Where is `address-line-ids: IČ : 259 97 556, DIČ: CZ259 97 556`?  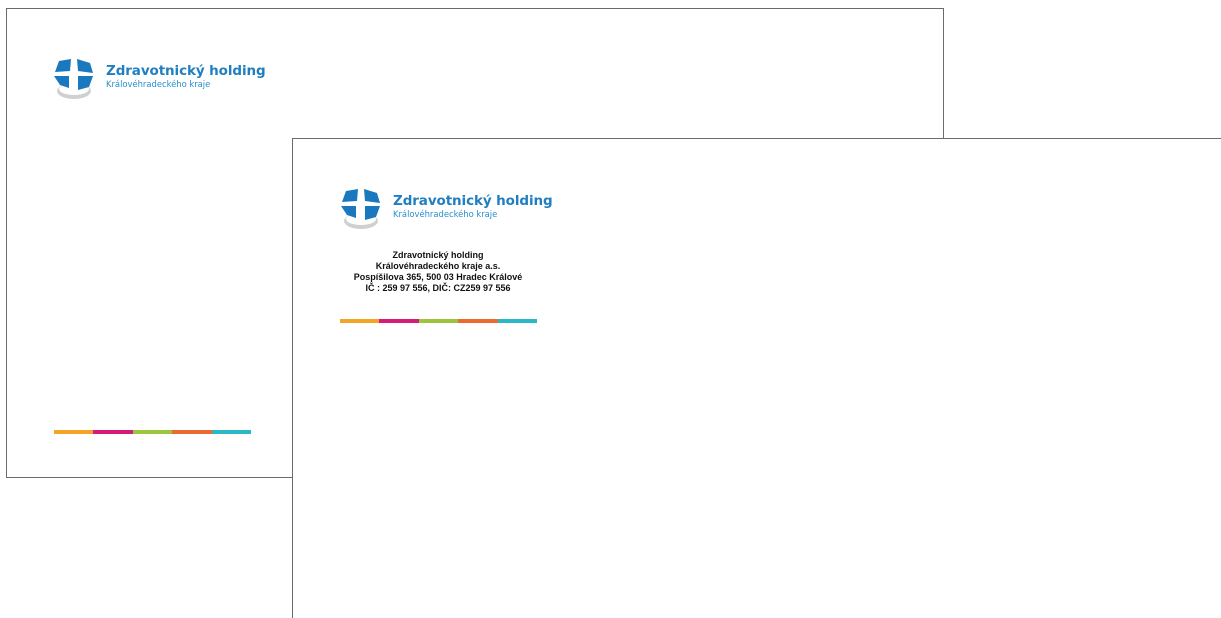 address-line-ids: IČ : 259 97 556, DIČ: CZ259 97 556 is located at coordinates (438, 288).